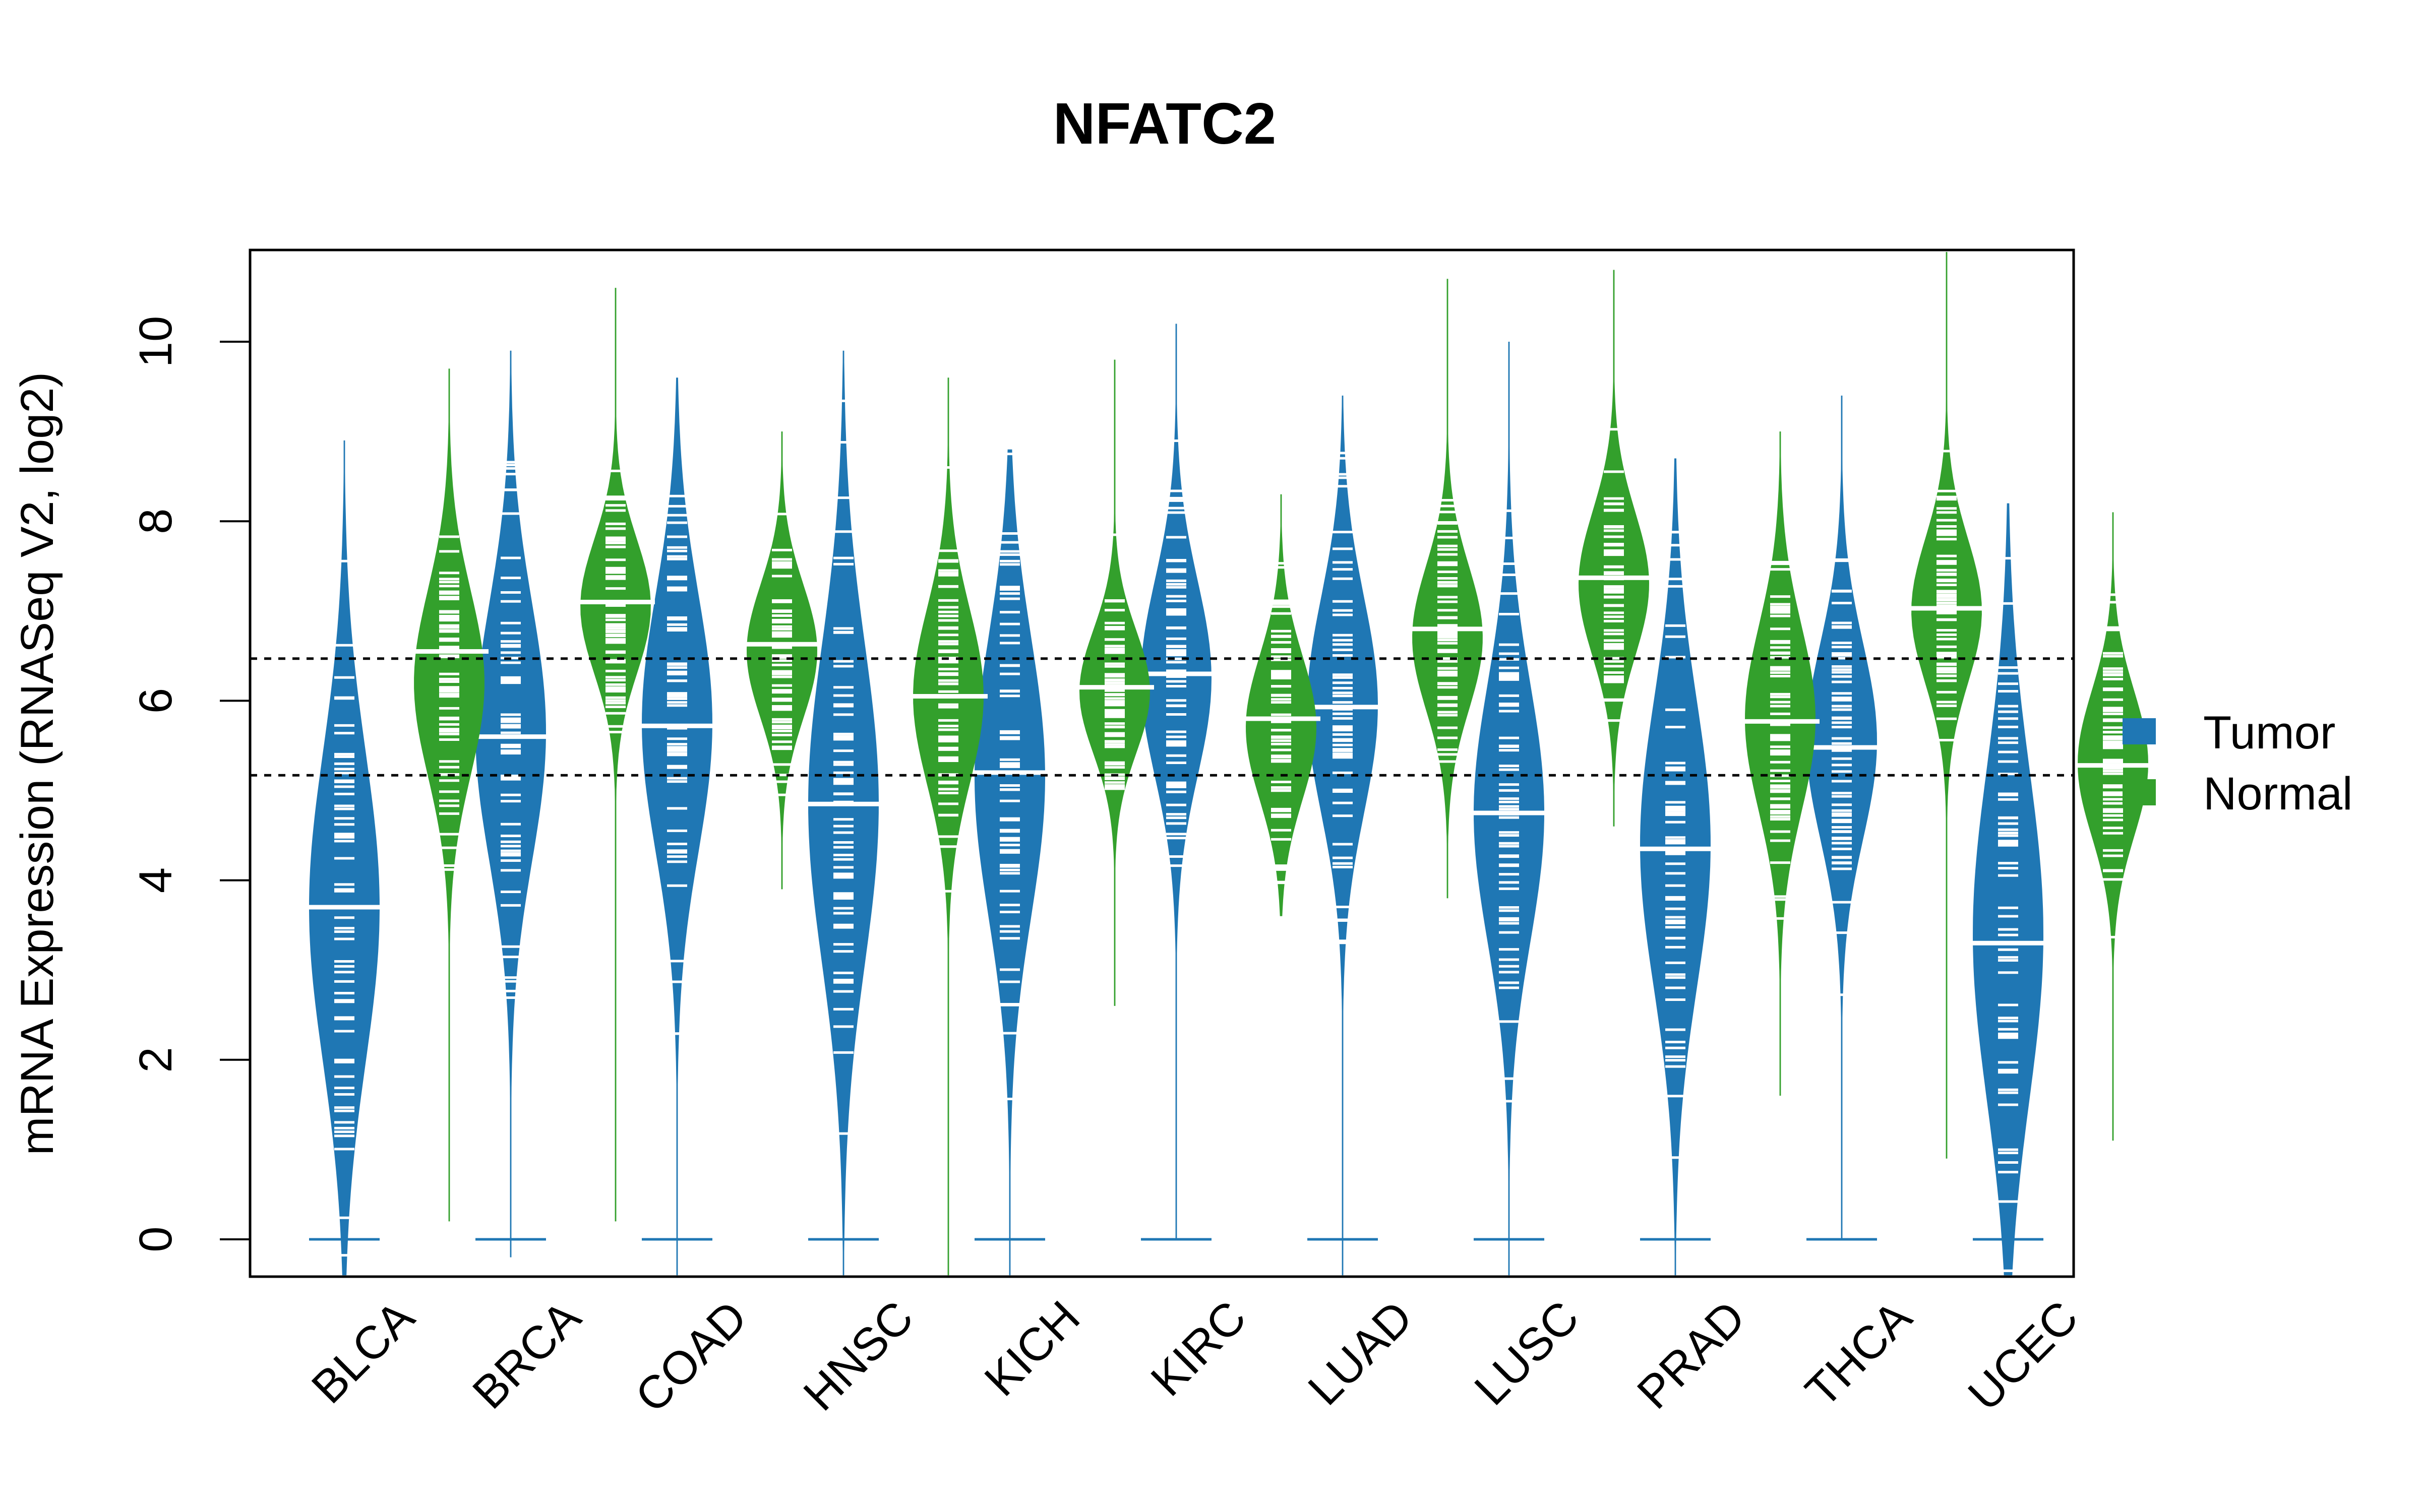 The image size is (2420, 1512). What do you see at coordinates (1032, 1348) in the screenshot?
I see `x-tick-label-kich: KICH` at bounding box center [1032, 1348].